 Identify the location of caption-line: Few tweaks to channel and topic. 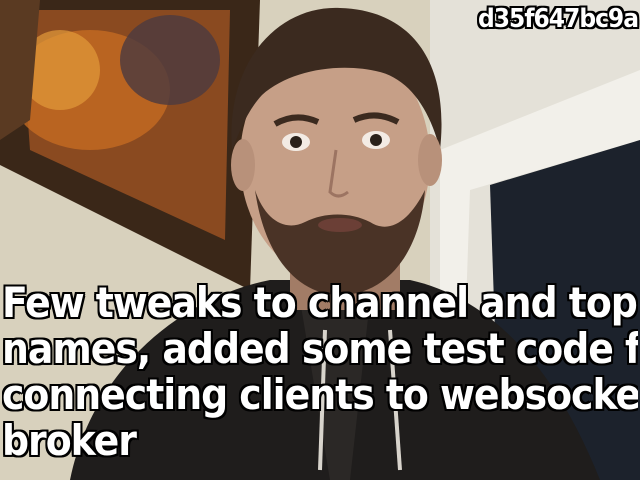
(320, 303).